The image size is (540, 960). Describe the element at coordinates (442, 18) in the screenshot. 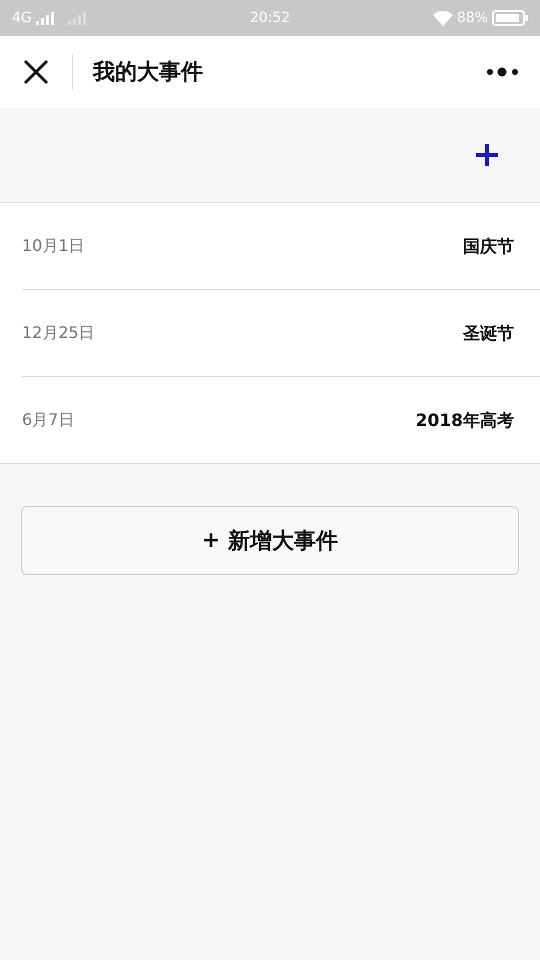

I see `wifi-icon` at that location.